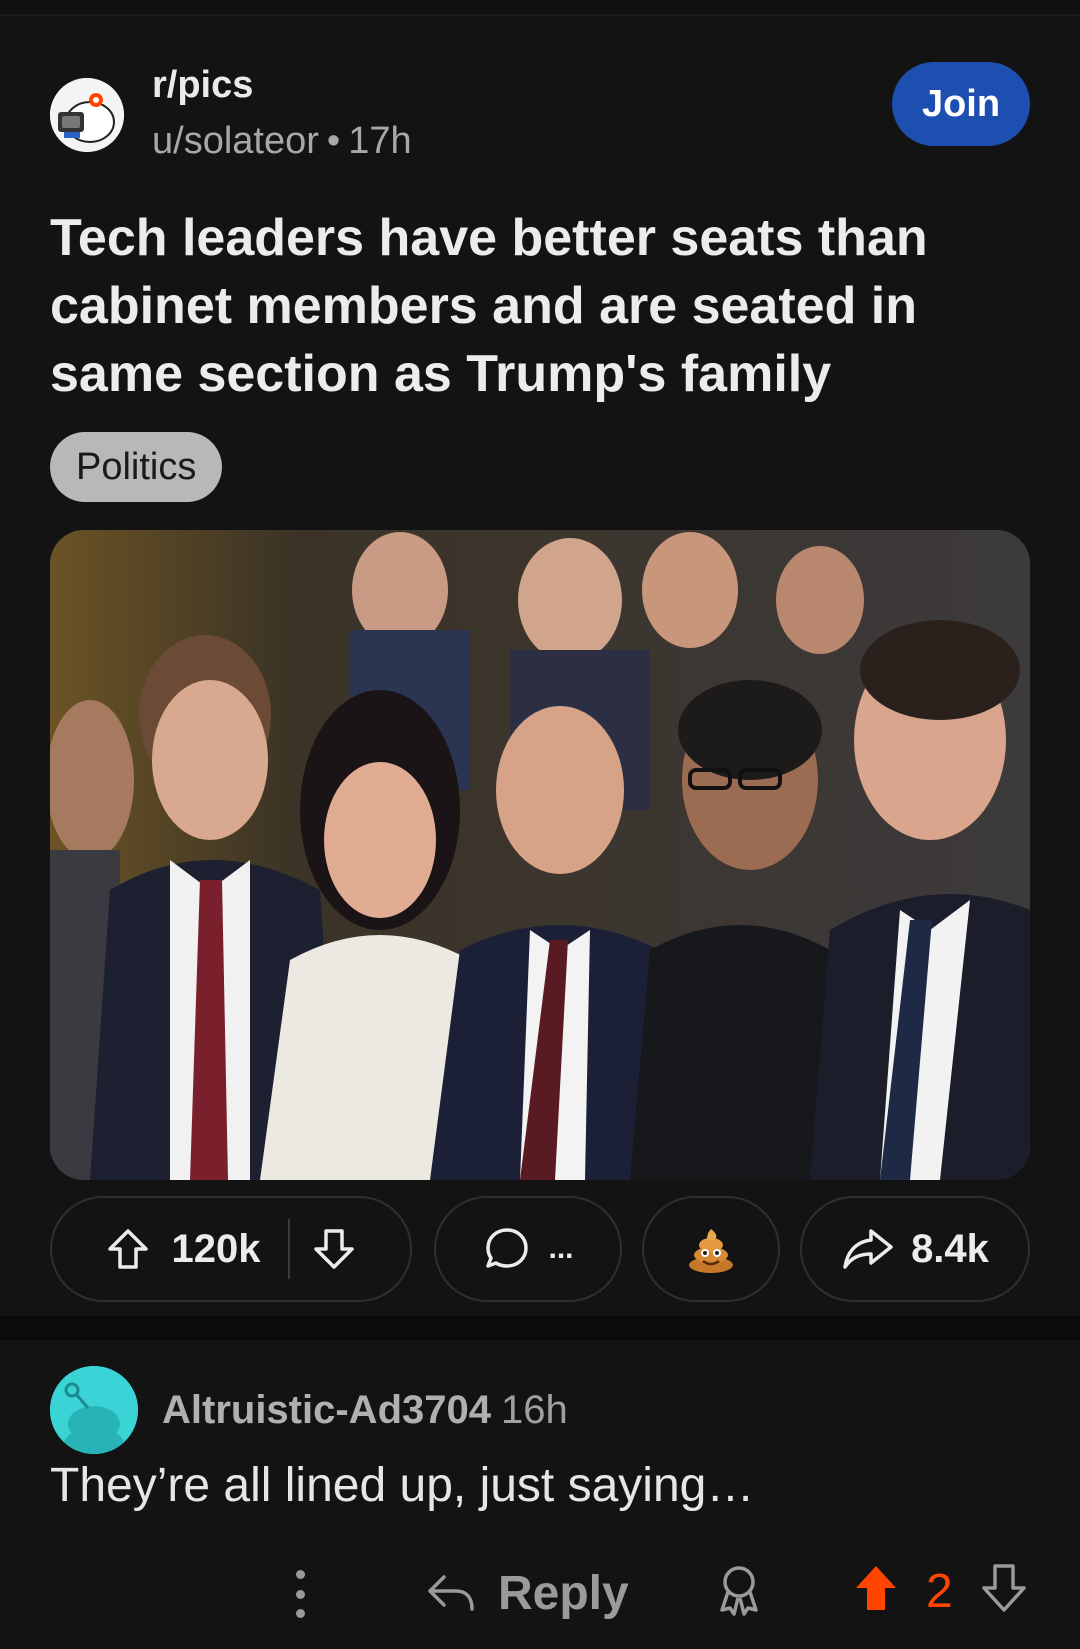 This screenshot has height=1649, width=1080. I want to click on comment-age: 16h, so click(534, 1410).